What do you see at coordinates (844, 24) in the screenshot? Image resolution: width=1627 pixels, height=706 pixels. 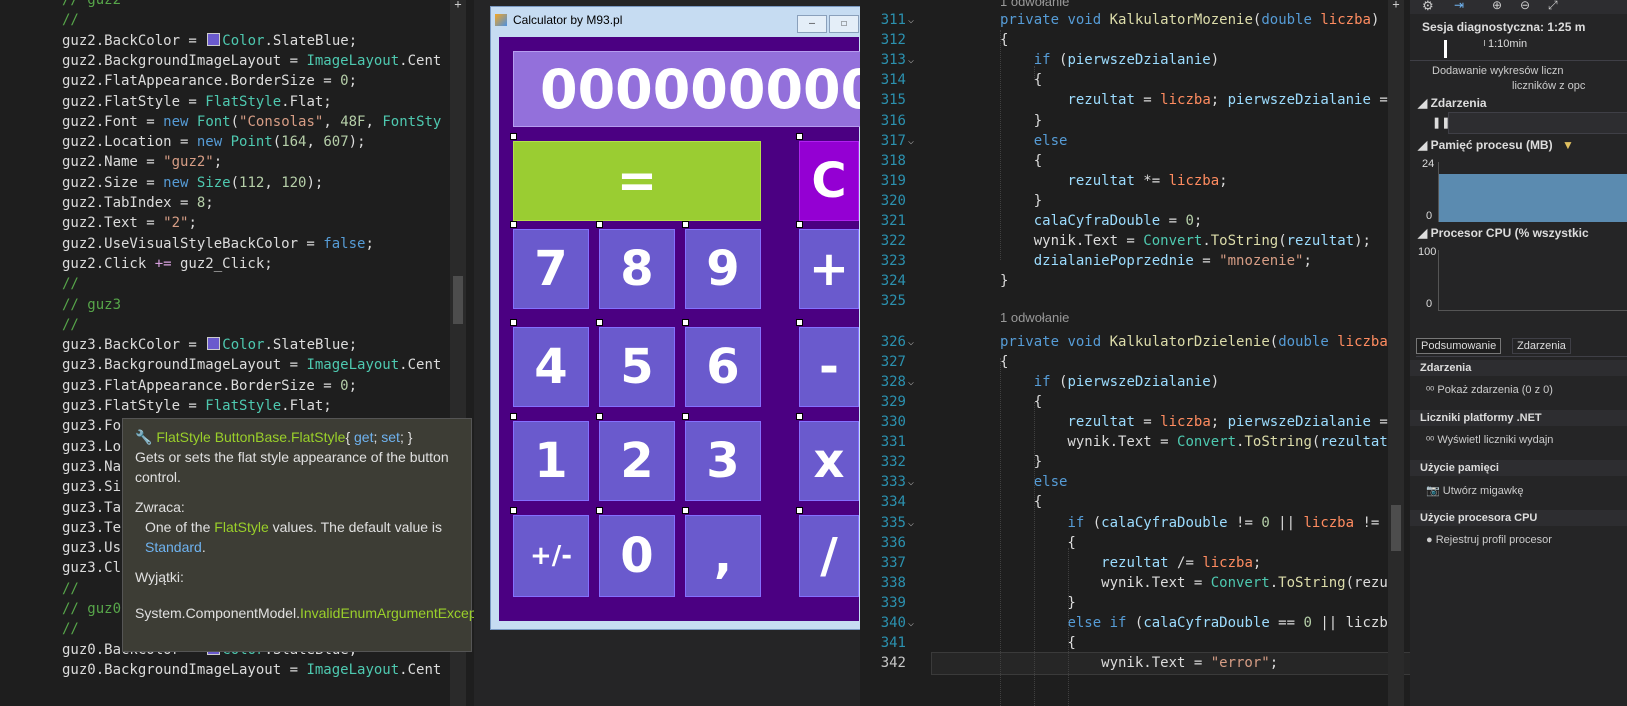 I see `maximize-button: ☐` at bounding box center [844, 24].